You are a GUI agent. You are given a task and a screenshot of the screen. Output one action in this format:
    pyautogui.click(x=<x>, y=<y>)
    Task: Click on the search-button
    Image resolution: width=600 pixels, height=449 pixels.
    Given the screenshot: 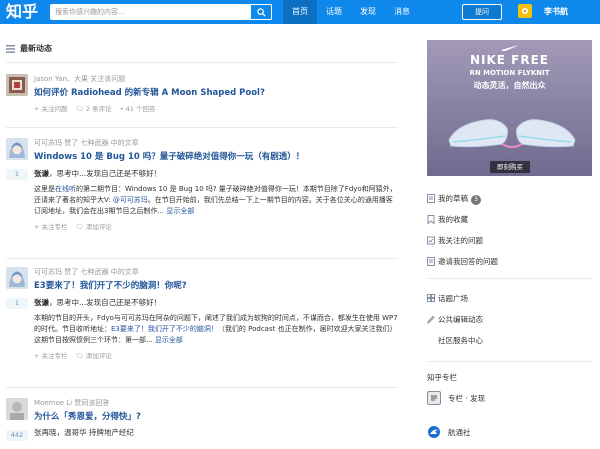 What is the action you would take?
    pyautogui.click(x=261, y=12)
    